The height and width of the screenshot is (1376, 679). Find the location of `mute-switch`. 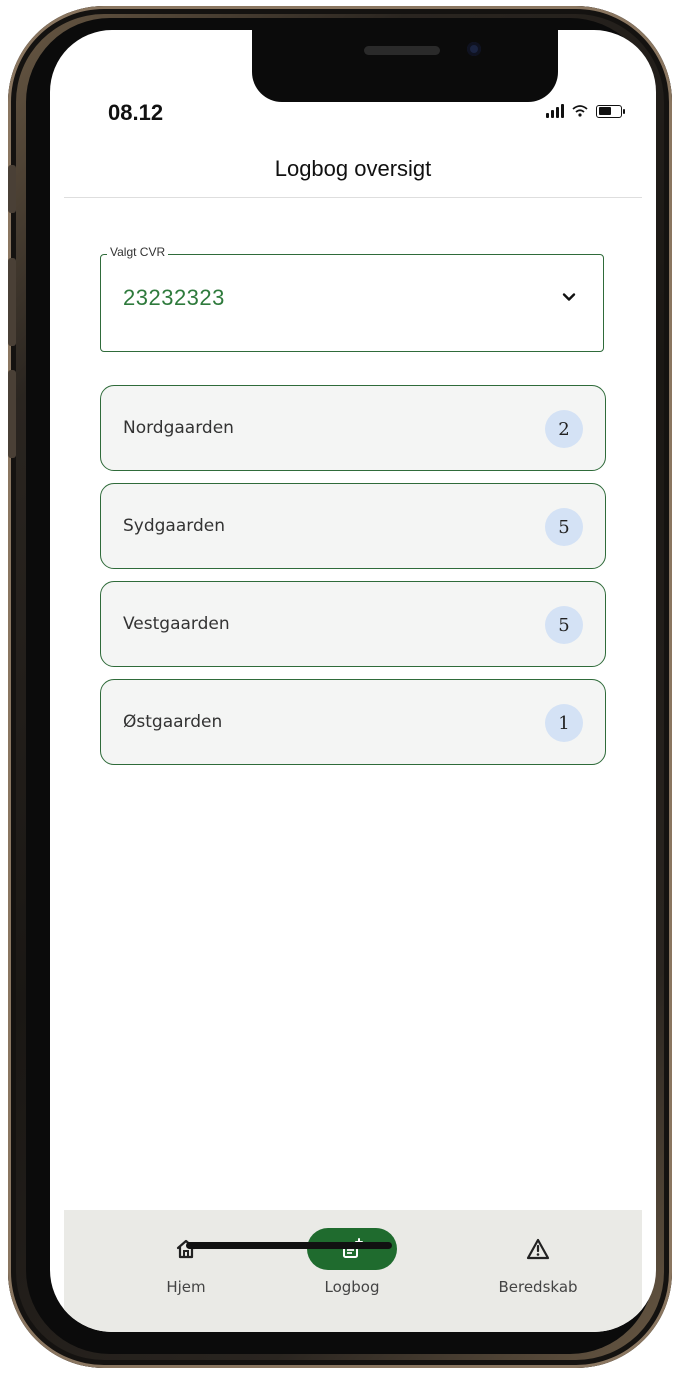

mute-switch is located at coordinates (12, 189).